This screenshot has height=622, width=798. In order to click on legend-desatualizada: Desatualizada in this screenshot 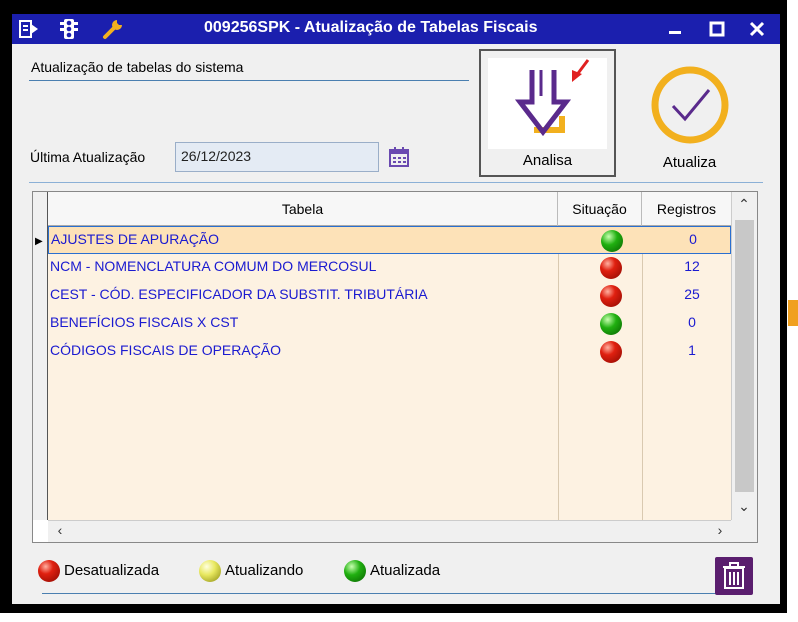, I will do `click(112, 570)`.